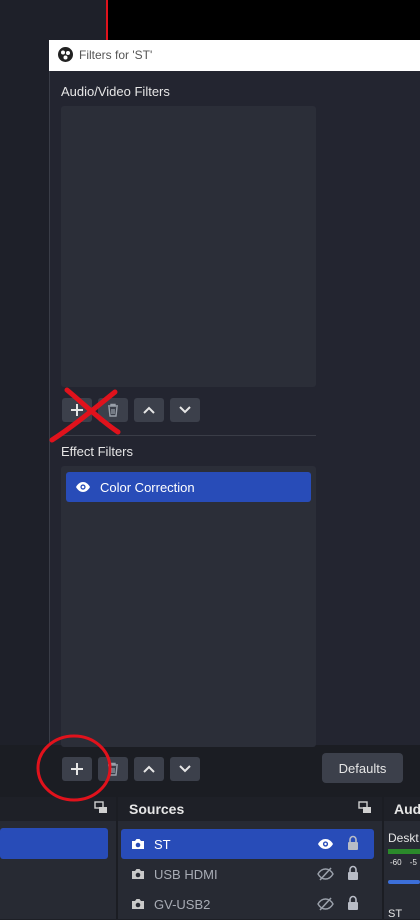 The image size is (420, 920). Describe the element at coordinates (116, 55) in the screenshot. I see `dialog-title: Filters for 'ST'` at that location.